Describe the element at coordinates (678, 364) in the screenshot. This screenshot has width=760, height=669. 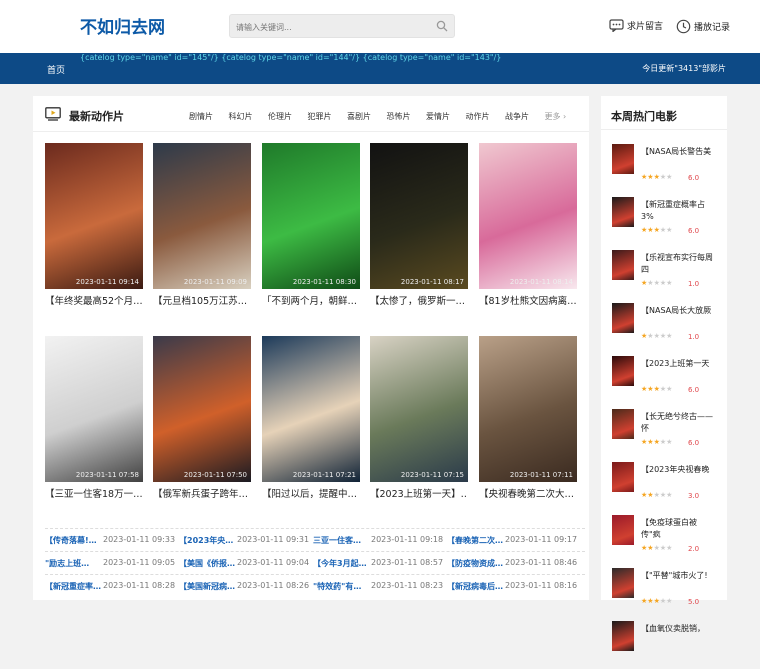
I see `movie-title: 【2023上班第一天` at that location.